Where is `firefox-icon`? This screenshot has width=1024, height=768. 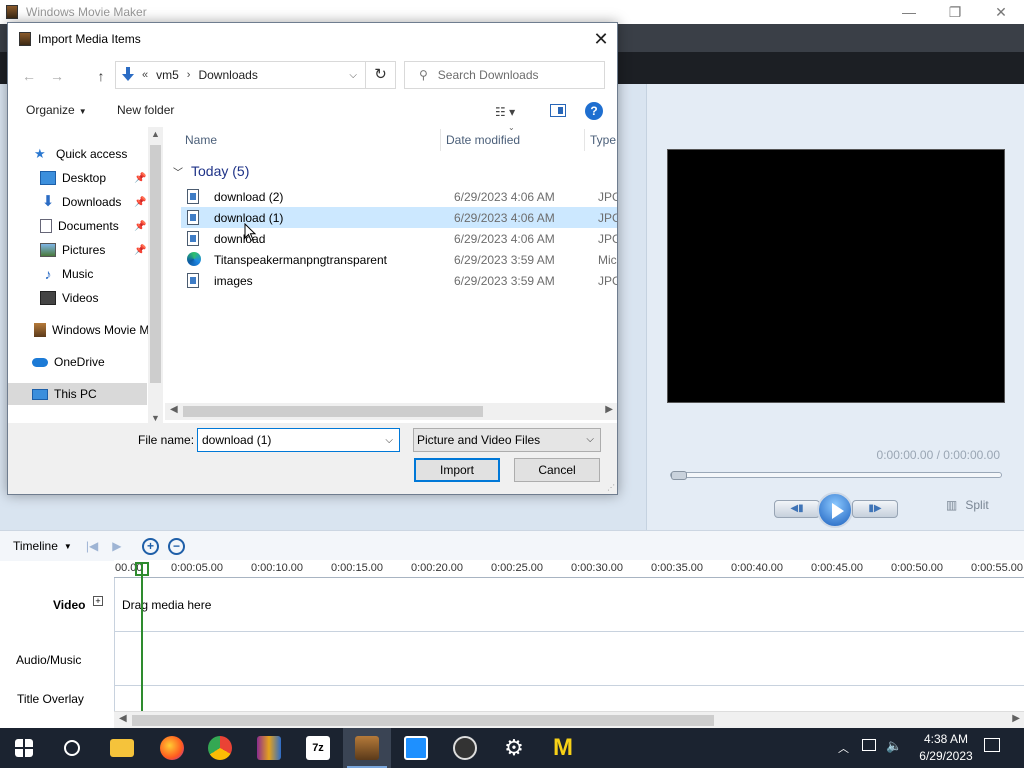
firefox-icon is located at coordinates (172, 748).